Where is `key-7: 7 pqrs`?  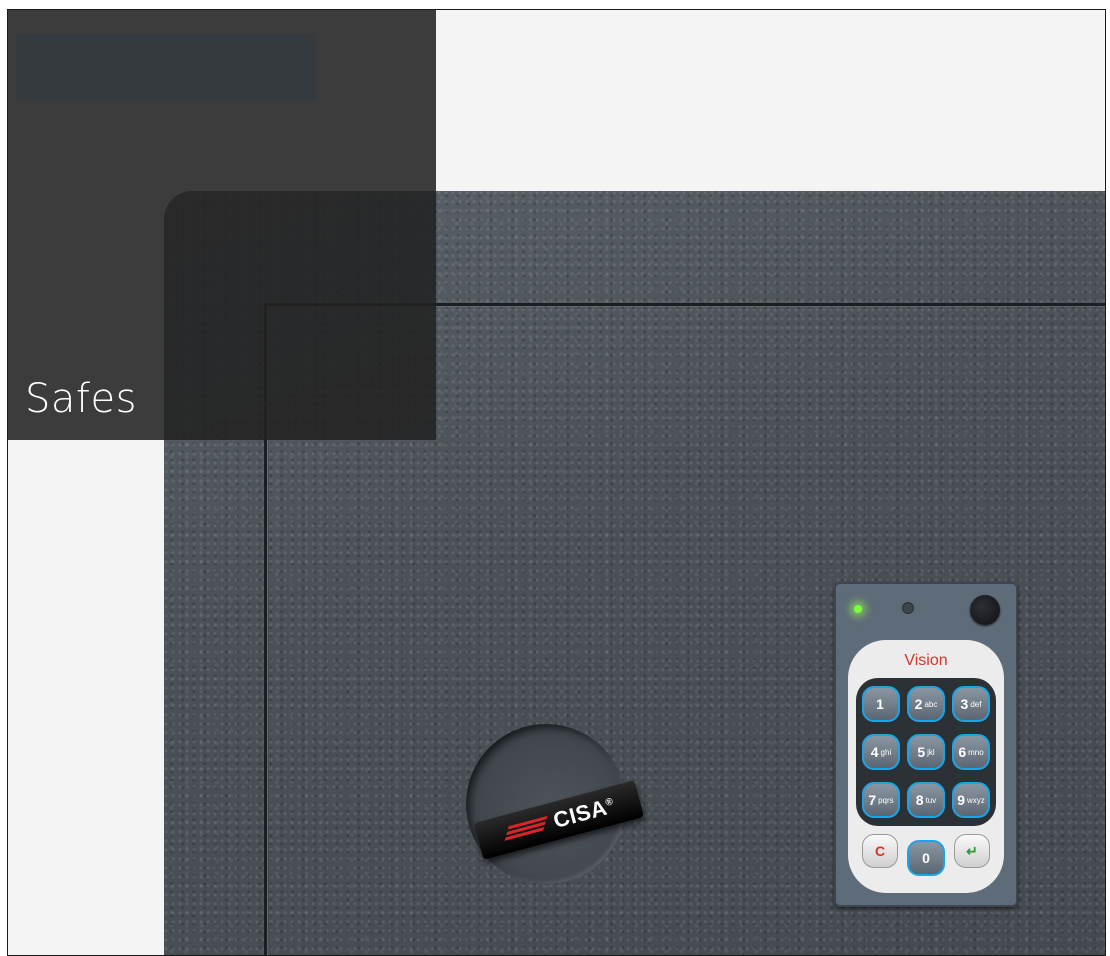
key-7: 7 pqrs is located at coordinates (881, 800).